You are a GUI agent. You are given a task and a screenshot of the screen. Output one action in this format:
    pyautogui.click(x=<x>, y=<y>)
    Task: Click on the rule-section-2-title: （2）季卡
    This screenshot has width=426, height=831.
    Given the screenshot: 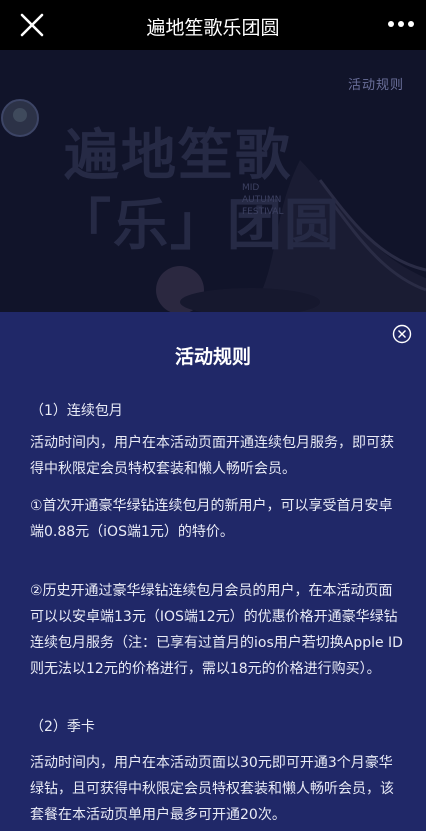 What is the action you would take?
    pyautogui.click(x=62, y=727)
    